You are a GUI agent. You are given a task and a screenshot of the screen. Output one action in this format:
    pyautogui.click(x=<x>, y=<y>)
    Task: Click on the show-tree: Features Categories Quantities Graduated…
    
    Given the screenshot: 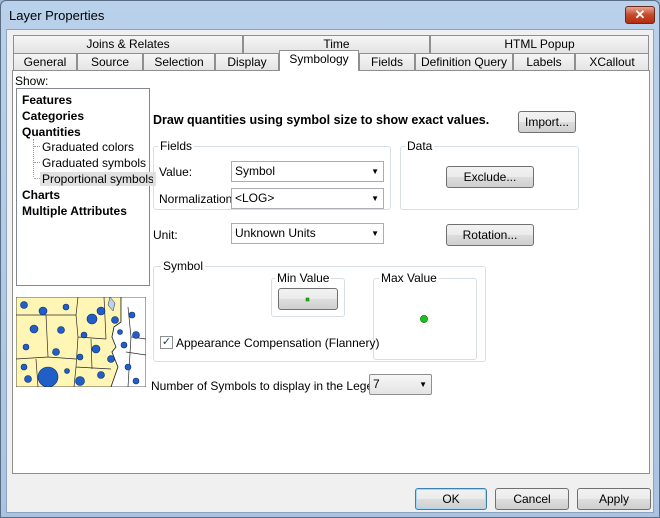 What is the action you would take?
    pyautogui.click(x=86, y=187)
    